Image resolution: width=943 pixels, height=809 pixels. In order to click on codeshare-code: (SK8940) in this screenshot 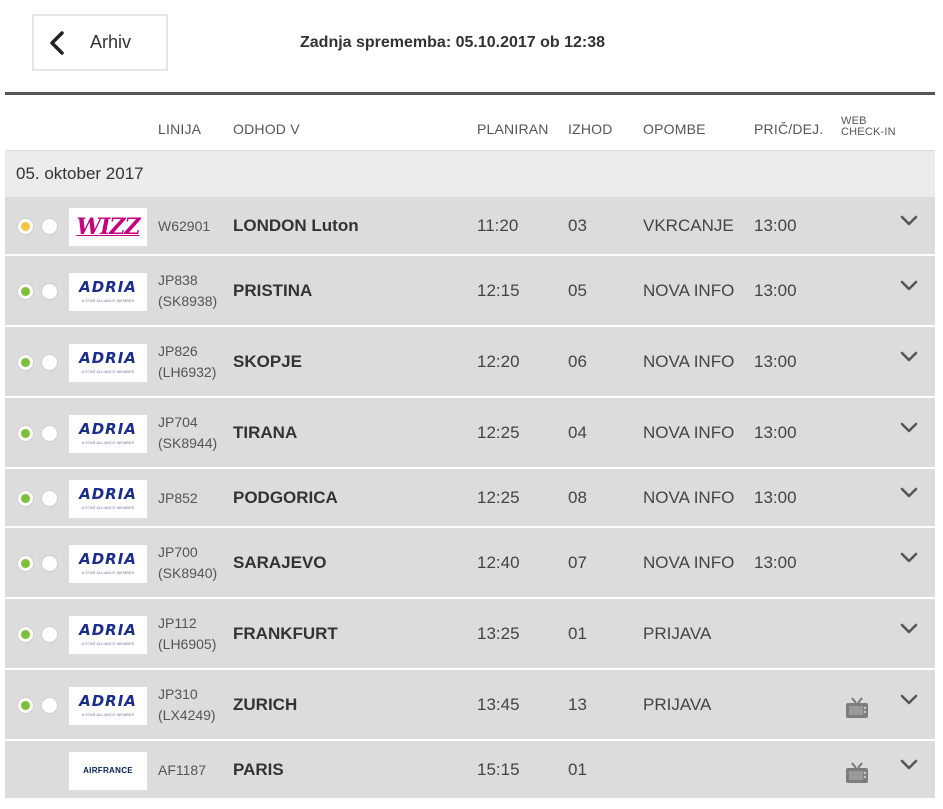, I will do `click(188, 572)`.